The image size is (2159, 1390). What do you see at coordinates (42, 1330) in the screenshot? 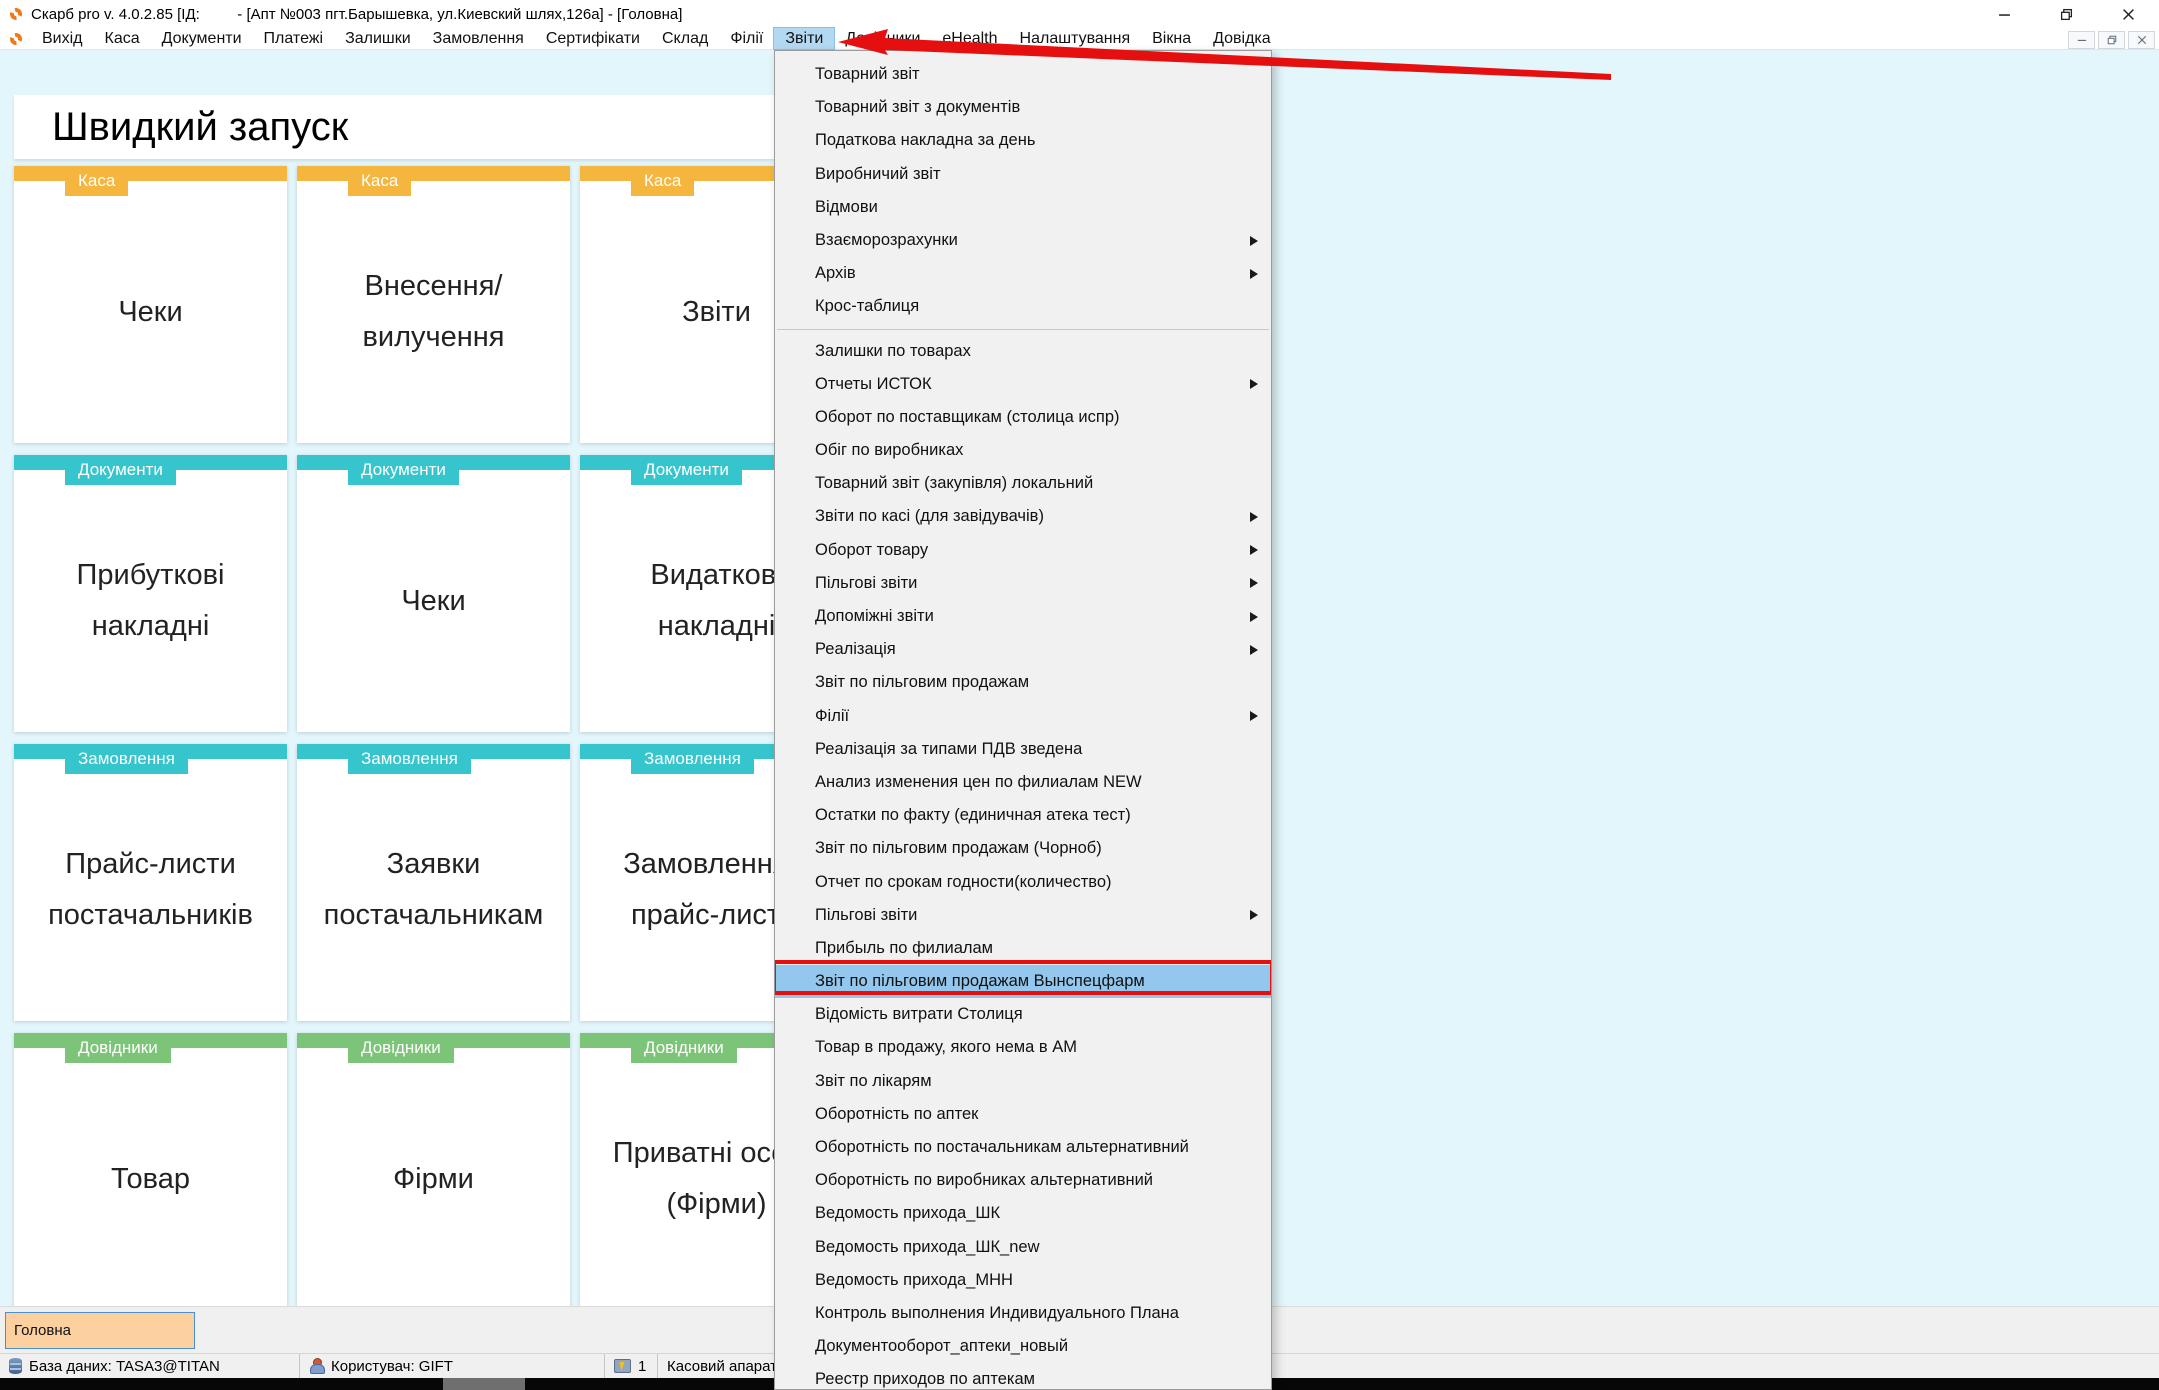
I see `tab-label: Головна` at bounding box center [42, 1330].